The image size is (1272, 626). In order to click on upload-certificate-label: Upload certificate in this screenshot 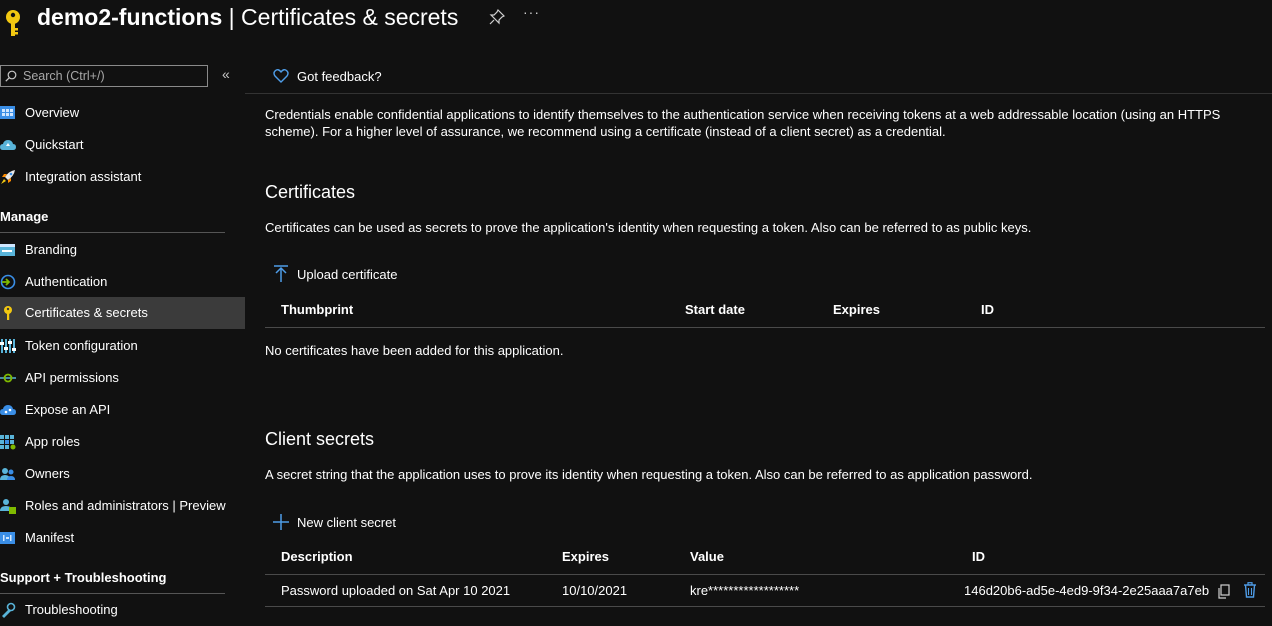, I will do `click(347, 274)`.